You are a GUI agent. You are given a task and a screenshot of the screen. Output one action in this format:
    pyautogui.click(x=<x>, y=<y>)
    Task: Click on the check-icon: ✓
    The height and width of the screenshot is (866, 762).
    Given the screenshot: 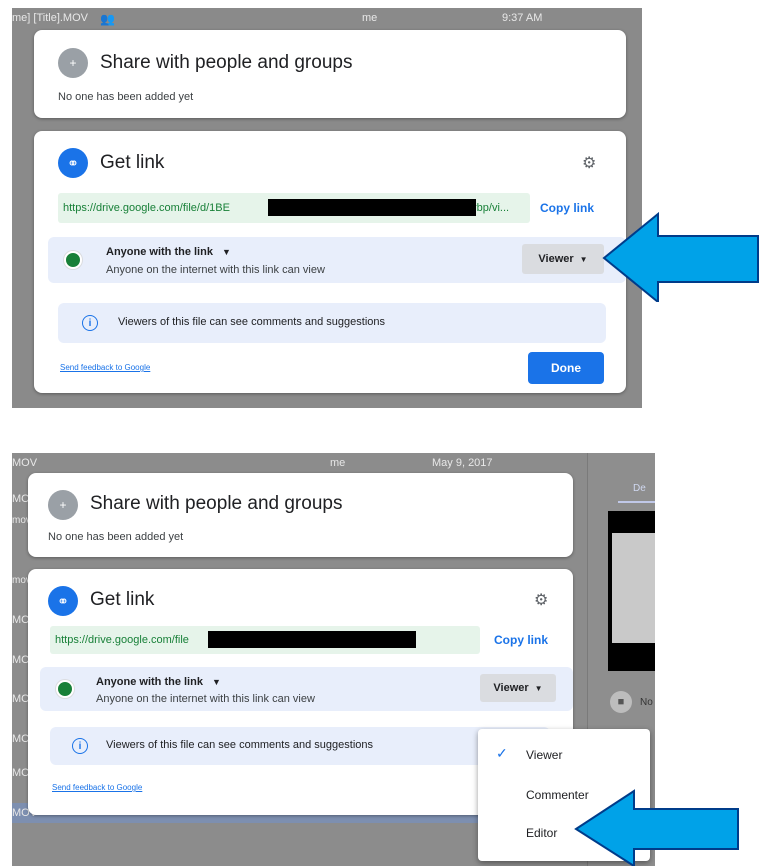 What is the action you would take?
    pyautogui.click(x=502, y=753)
    